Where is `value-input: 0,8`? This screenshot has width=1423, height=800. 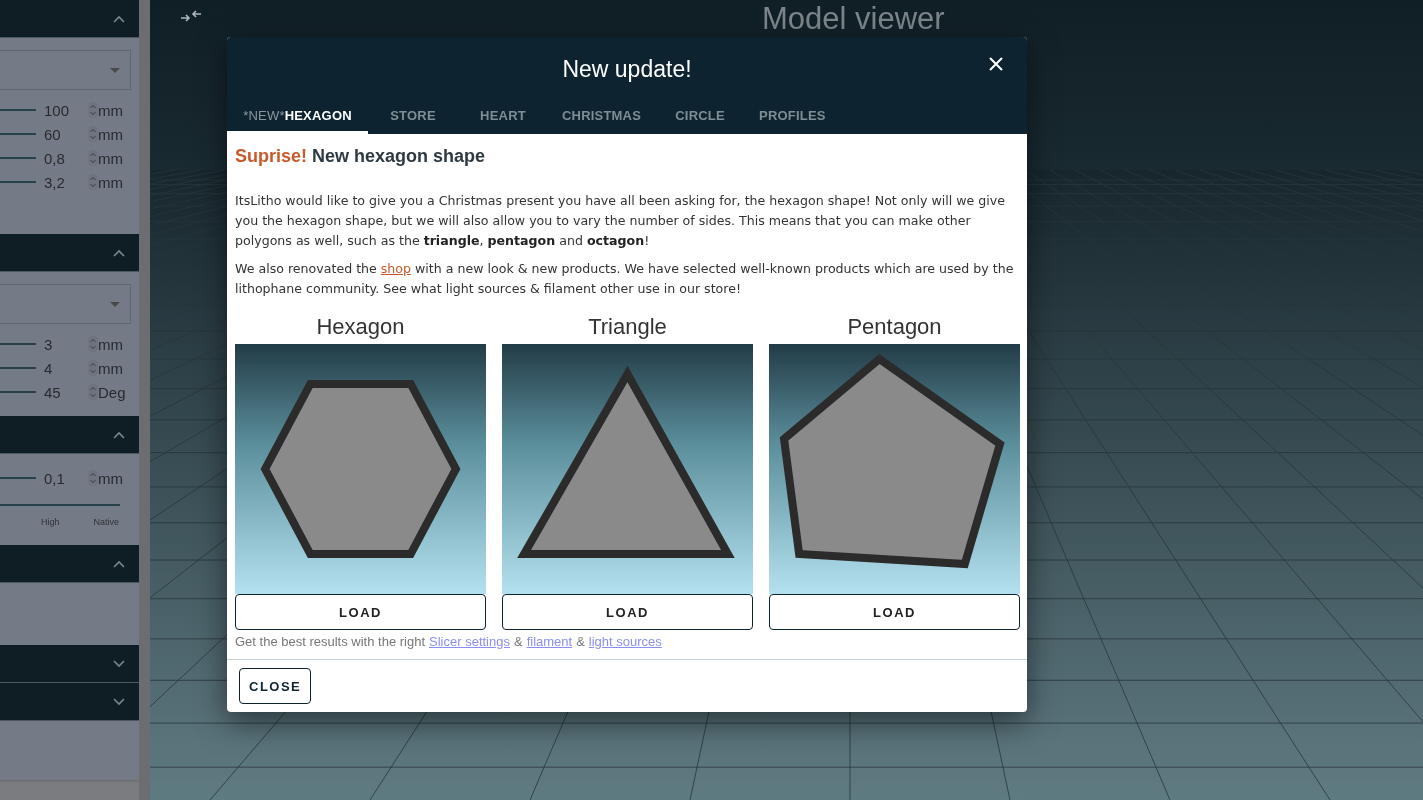 value-input: 0,8 is located at coordinates (62, 158).